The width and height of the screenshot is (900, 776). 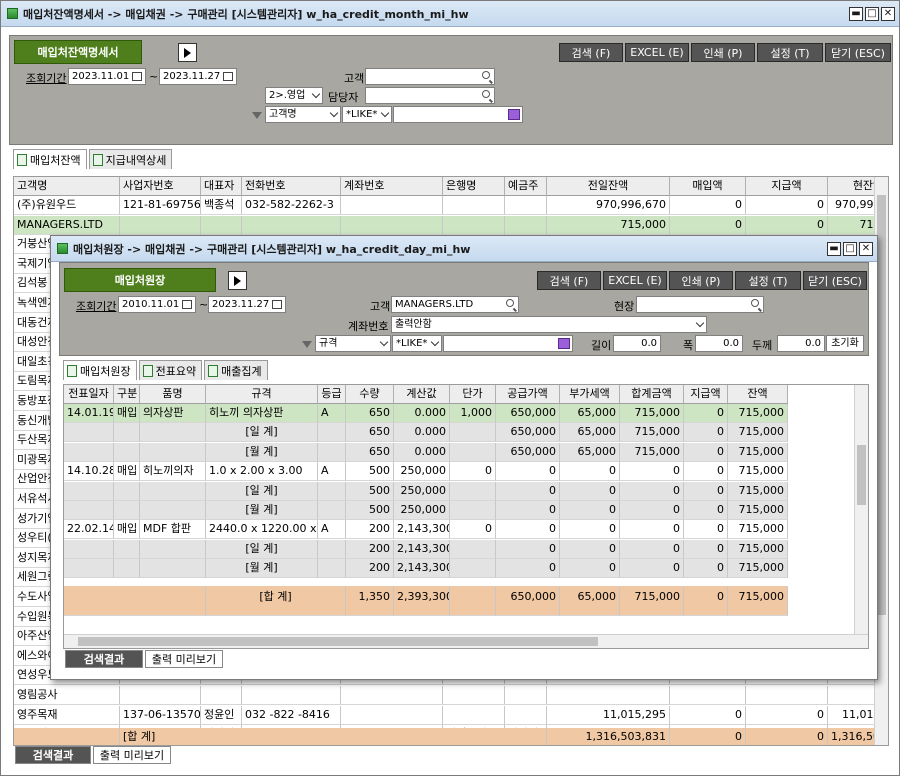 I want to click on site-input, so click(x=700, y=304).